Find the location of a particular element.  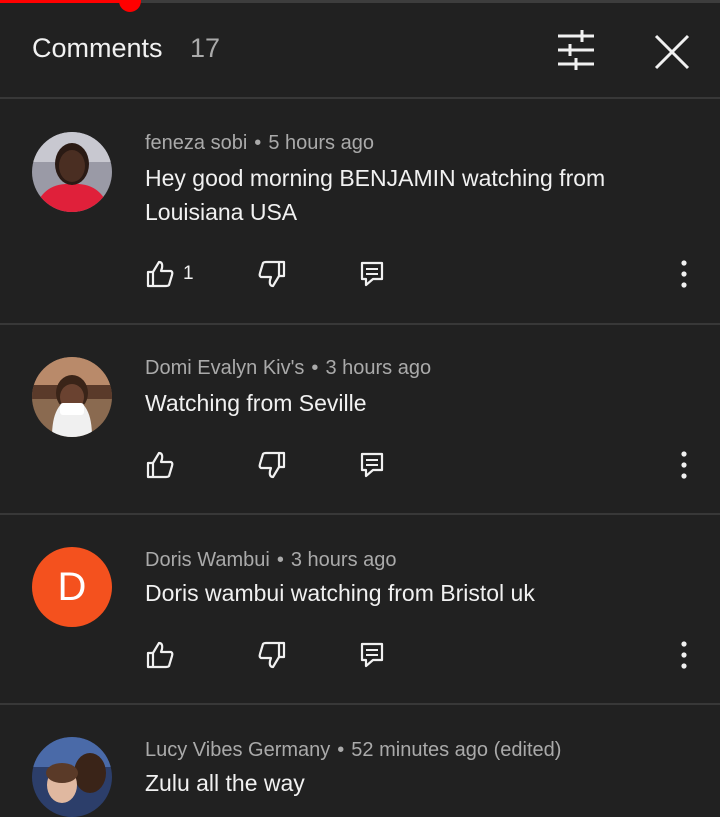

sort-filter-icon is located at coordinates (576, 50).